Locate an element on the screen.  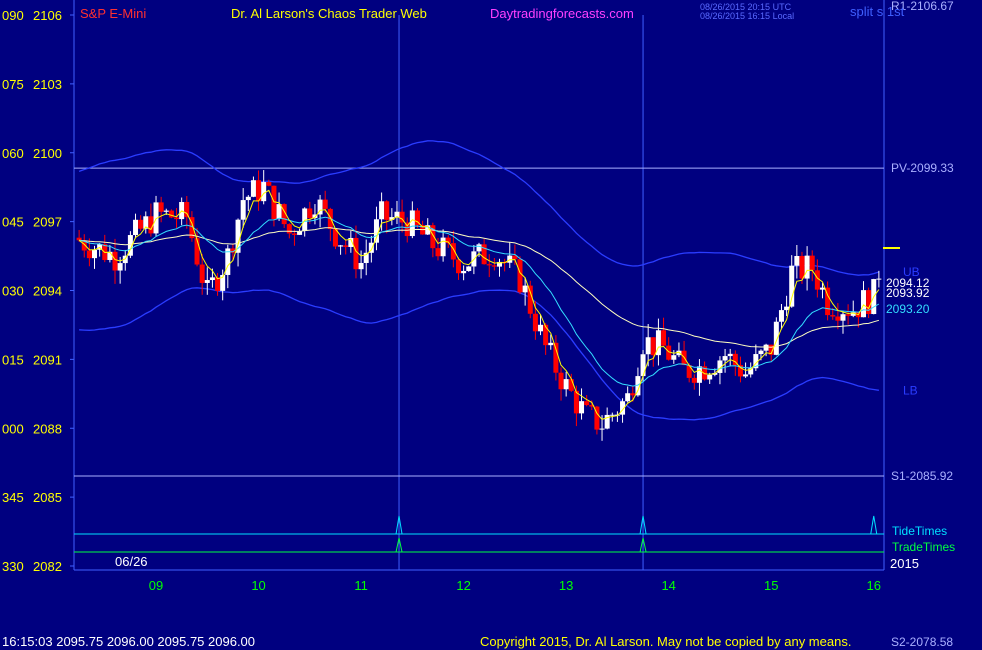
site-title: Dr. Al Larson's Chaos Trader Web is located at coordinates (329, 13).